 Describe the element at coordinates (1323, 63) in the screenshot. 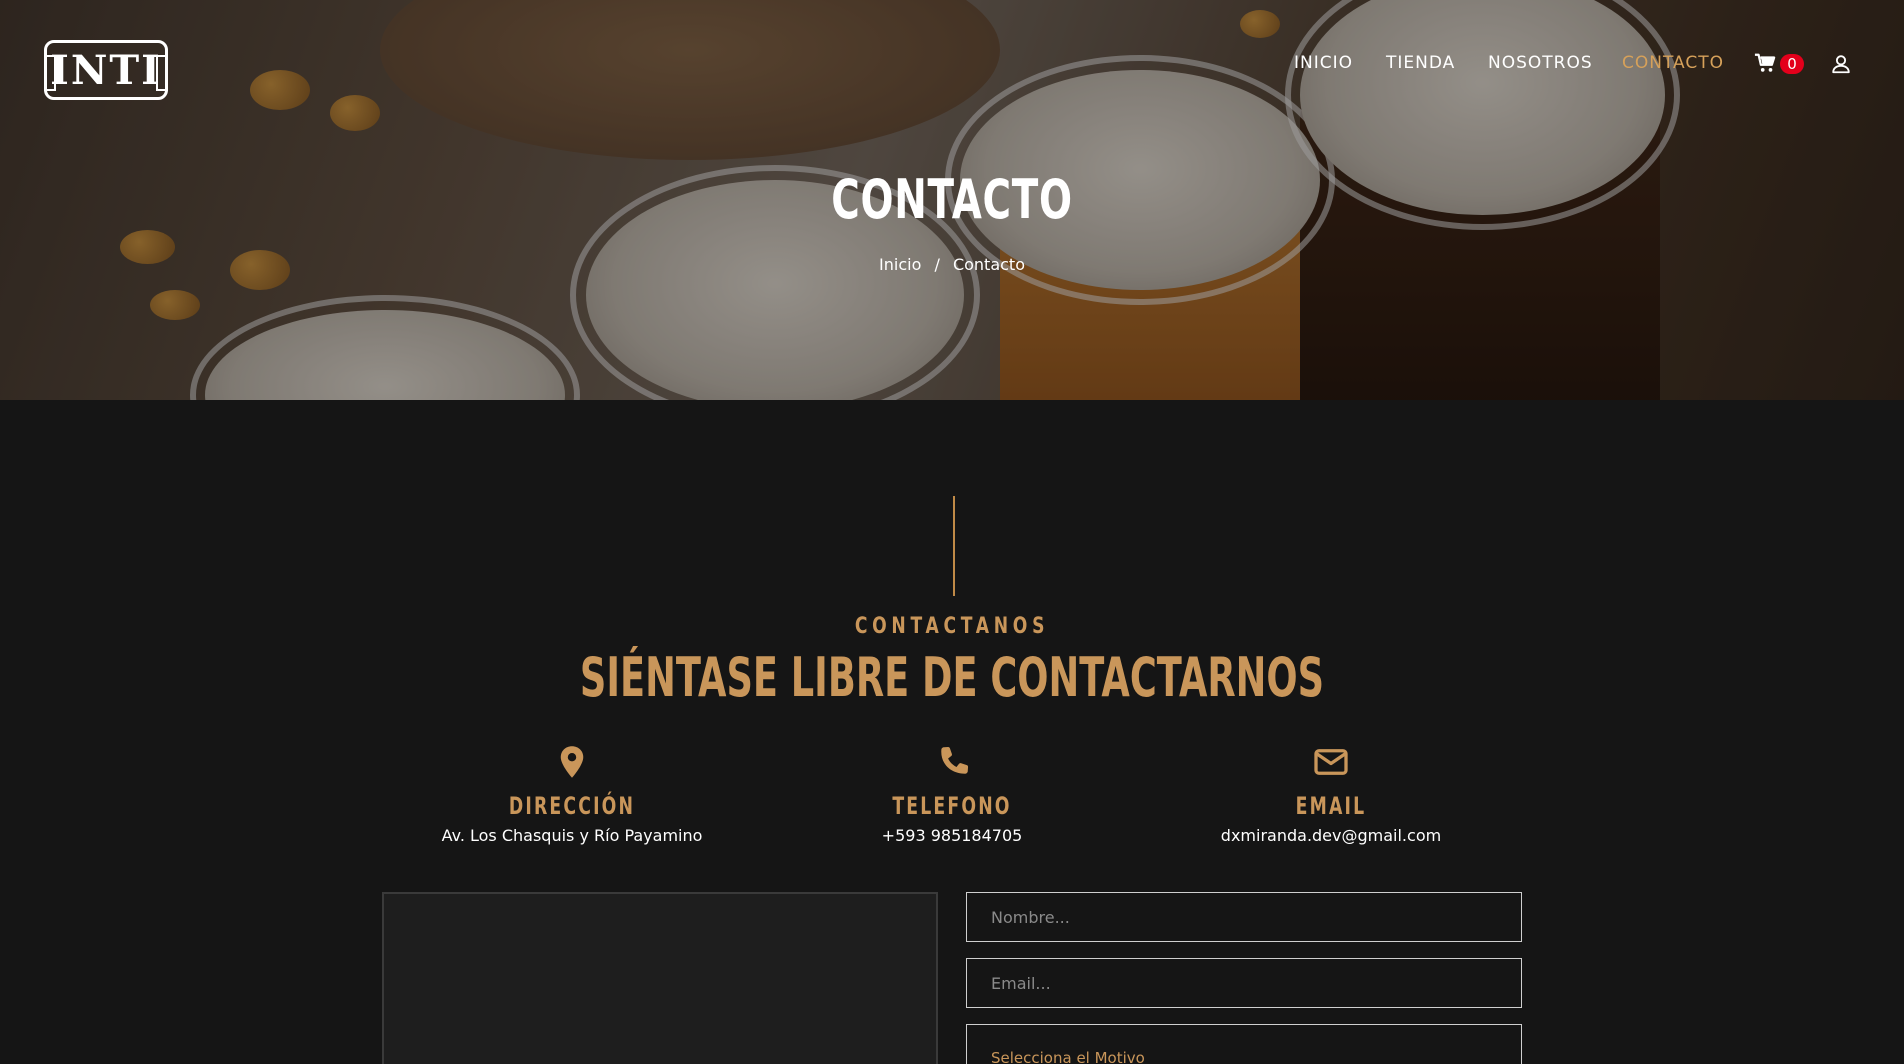

I see `nav-inicio: INICIO` at that location.